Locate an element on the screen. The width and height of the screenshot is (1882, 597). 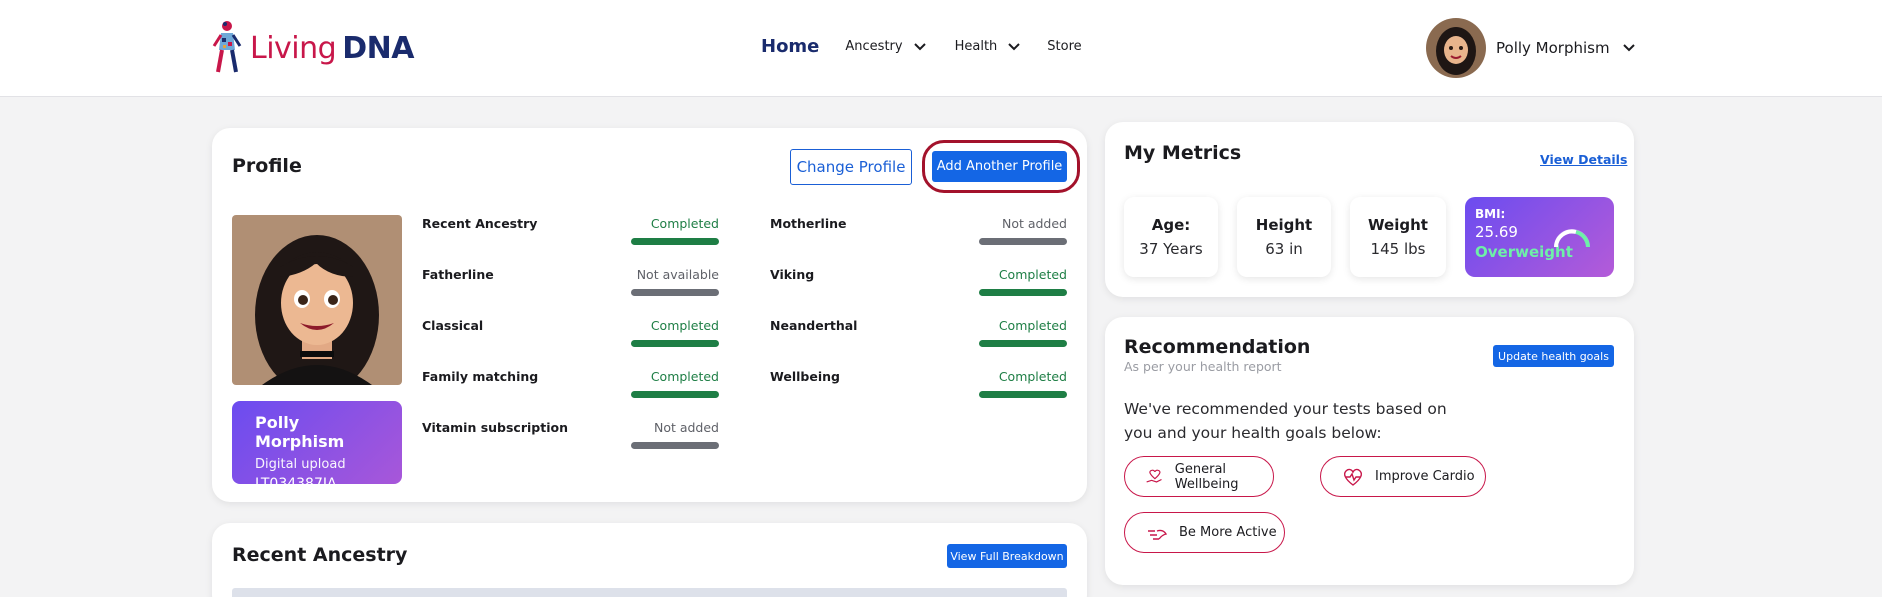
heart-hand-icon is located at coordinates (1154, 476).